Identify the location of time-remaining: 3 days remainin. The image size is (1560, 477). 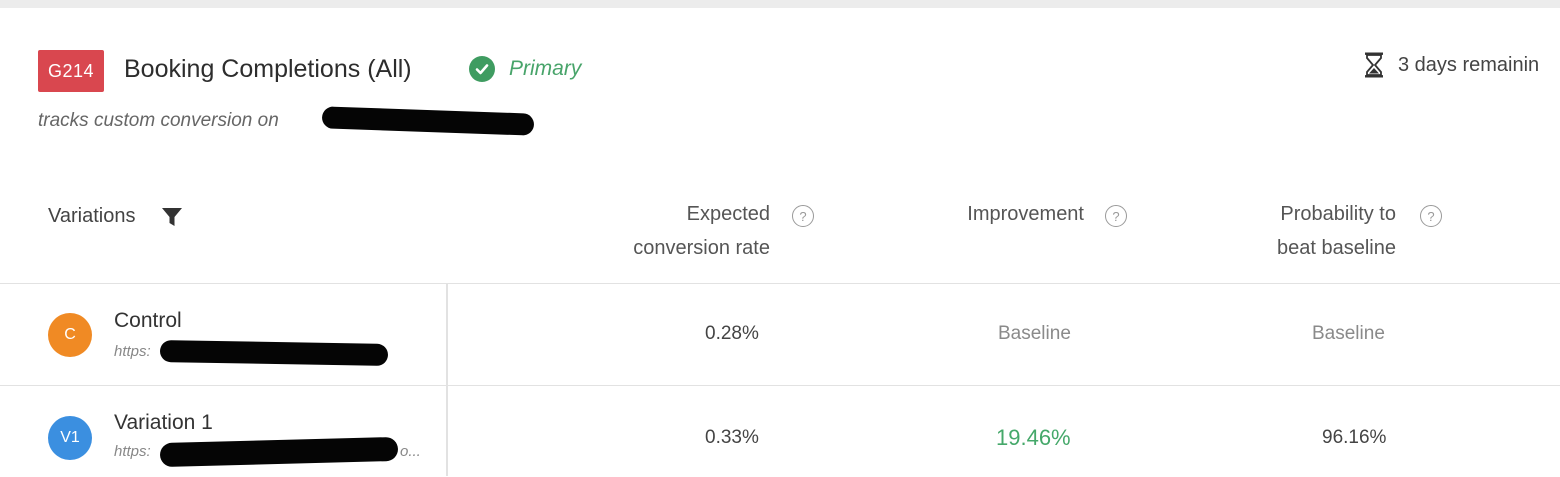
(1451, 65).